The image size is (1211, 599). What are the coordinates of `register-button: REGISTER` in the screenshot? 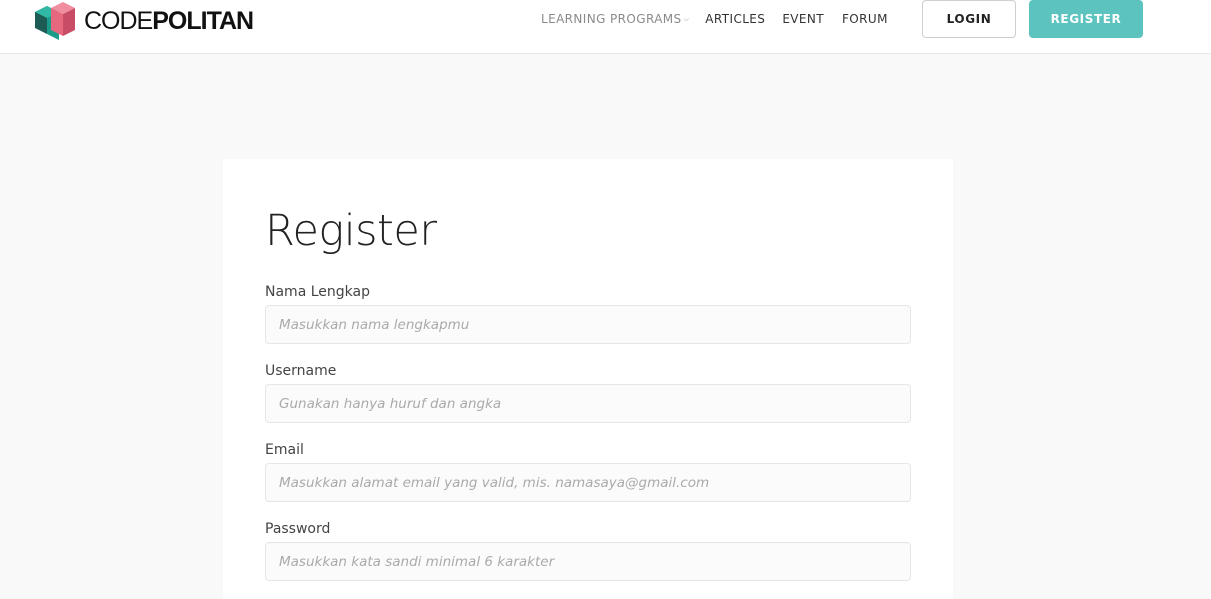 It's located at (1086, 19).